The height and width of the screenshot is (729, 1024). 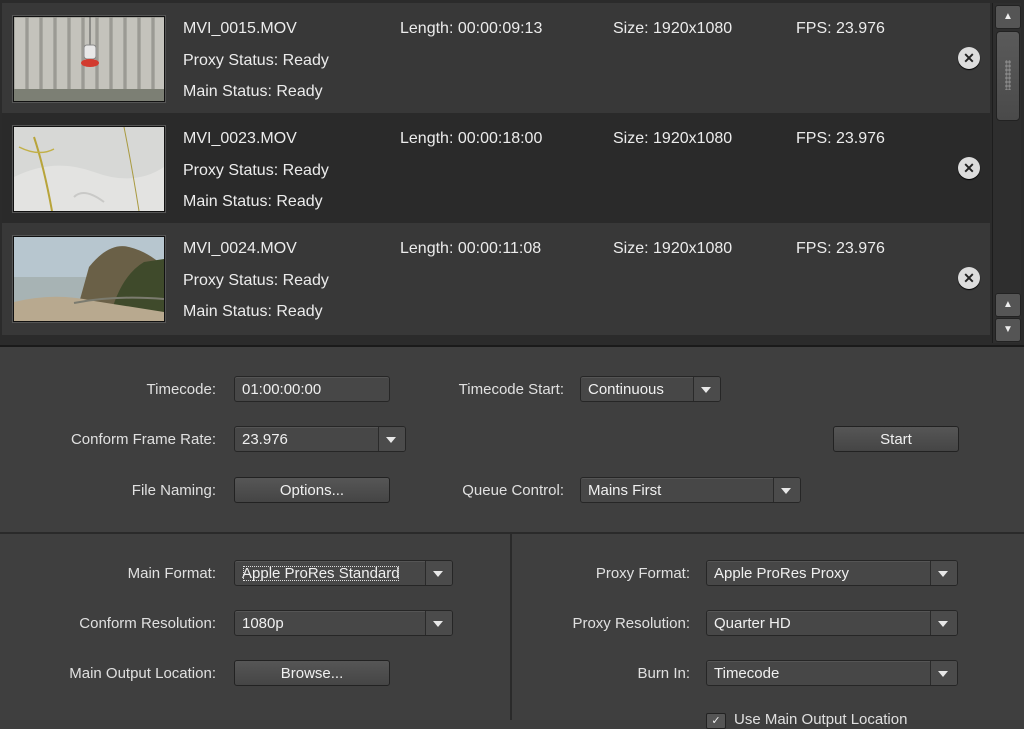 What do you see at coordinates (1008, 305) in the screenshot?
I see `scroll-up-arrow-icon: ▲` at bounding box center [1008, 305].